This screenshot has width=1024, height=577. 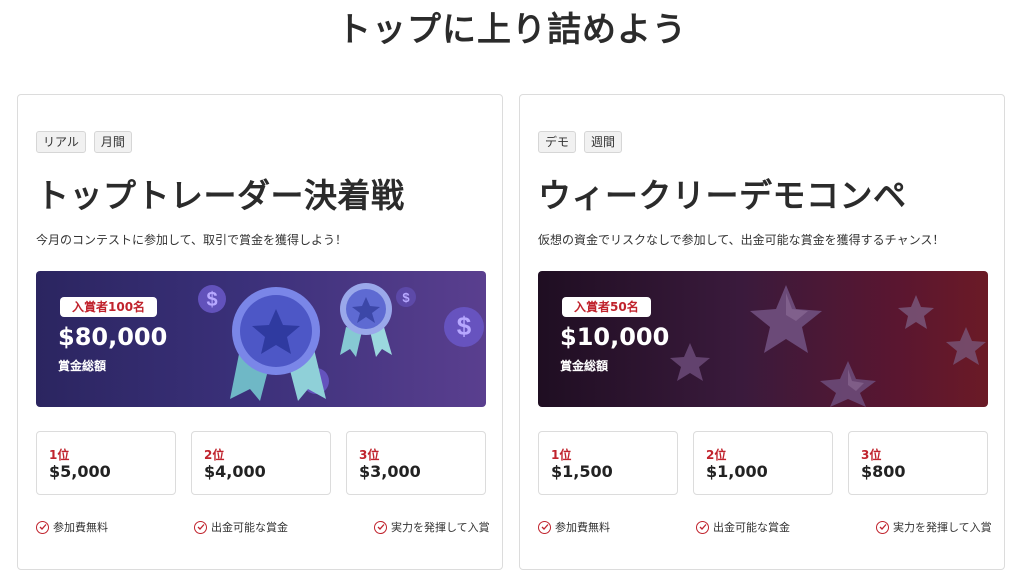 What do you see at coordinates (80, 471) in the screenshot?
I see `rank-prize: $5,000` at bounding box center [80, 471].